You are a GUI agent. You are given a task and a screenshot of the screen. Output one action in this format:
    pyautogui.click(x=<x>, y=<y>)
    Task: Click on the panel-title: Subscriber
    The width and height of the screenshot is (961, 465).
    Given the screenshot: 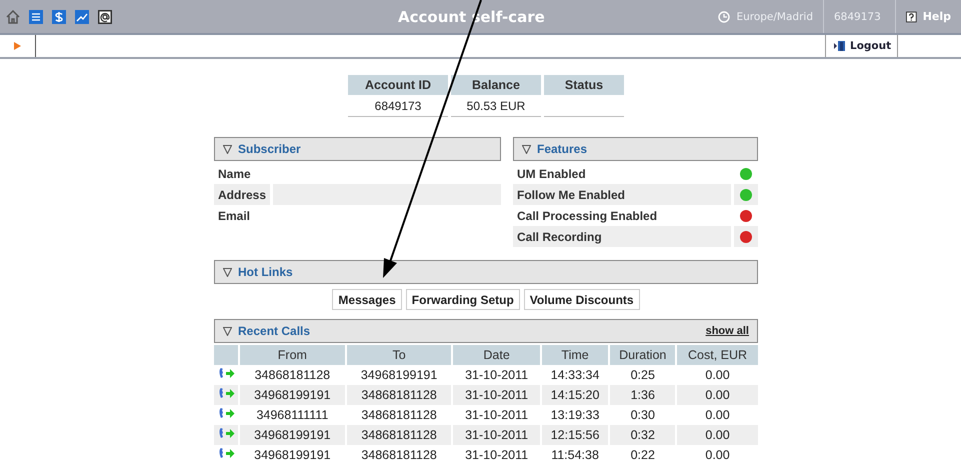 What is the action you would take?
    pyautogui.click(x=269, y=149)
    